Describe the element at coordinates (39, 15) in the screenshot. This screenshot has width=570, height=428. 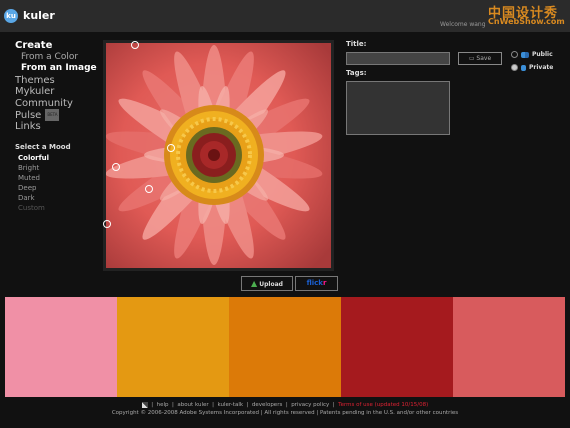
I see `app-name: kuler` at that location.